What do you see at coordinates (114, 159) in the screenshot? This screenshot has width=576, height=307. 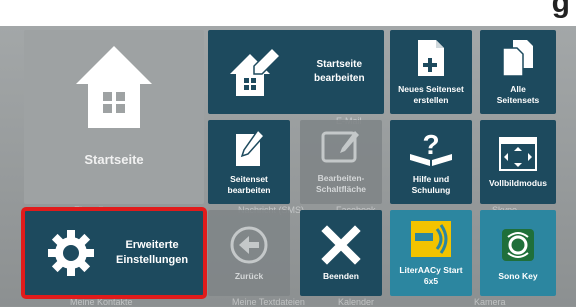 I see `home-label: Startseite` at bounding box center [114, 159].